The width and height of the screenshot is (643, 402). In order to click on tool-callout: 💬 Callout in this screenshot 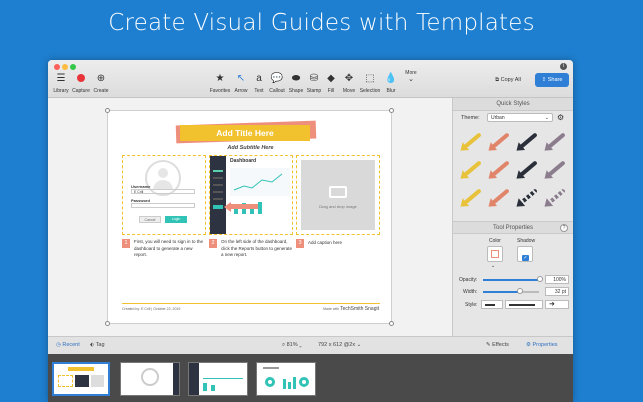, I will do `click(277, 83)`.